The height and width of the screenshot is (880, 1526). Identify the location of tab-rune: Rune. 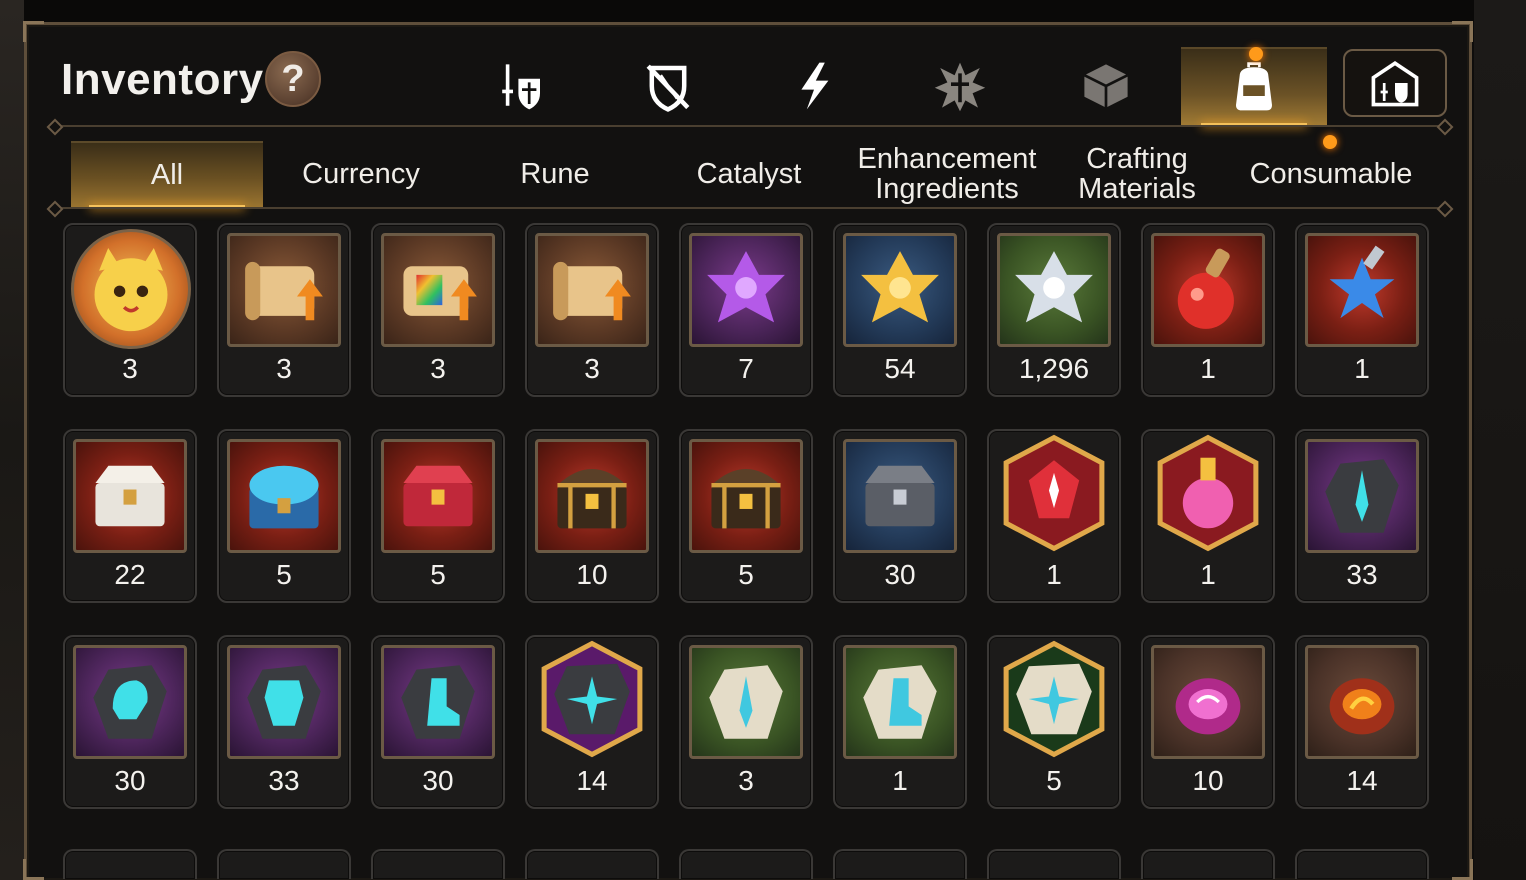
(555, 174).